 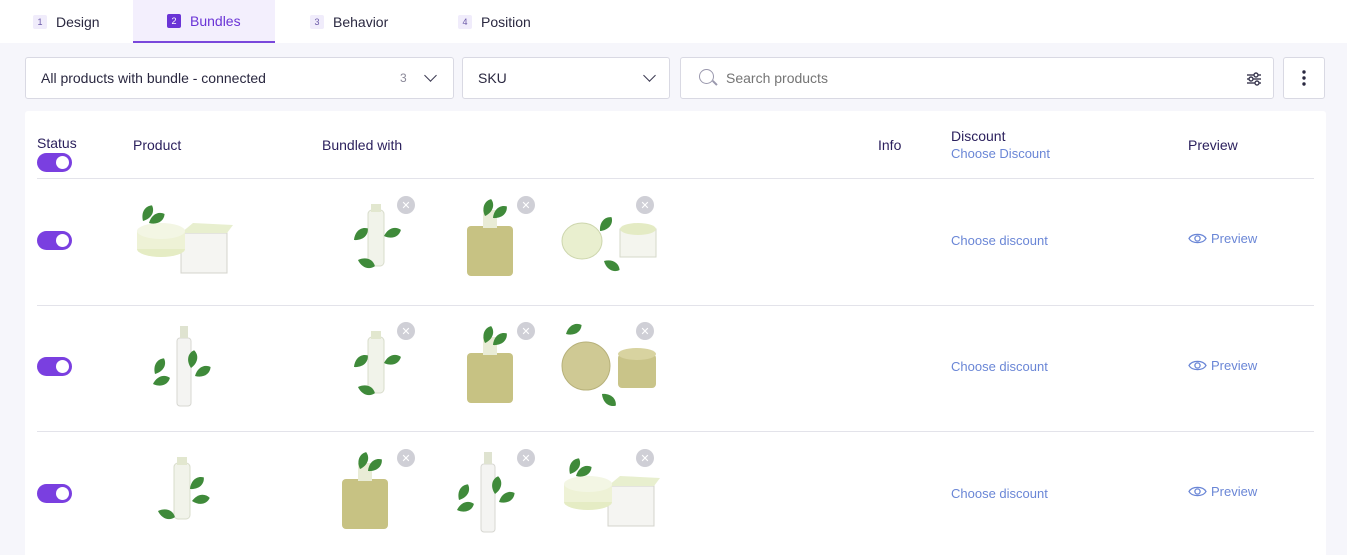 What do you see at coordinates (215, 20) in the screenshot?
I see `tab-label: Bundles` at bounding box center [215, 20].